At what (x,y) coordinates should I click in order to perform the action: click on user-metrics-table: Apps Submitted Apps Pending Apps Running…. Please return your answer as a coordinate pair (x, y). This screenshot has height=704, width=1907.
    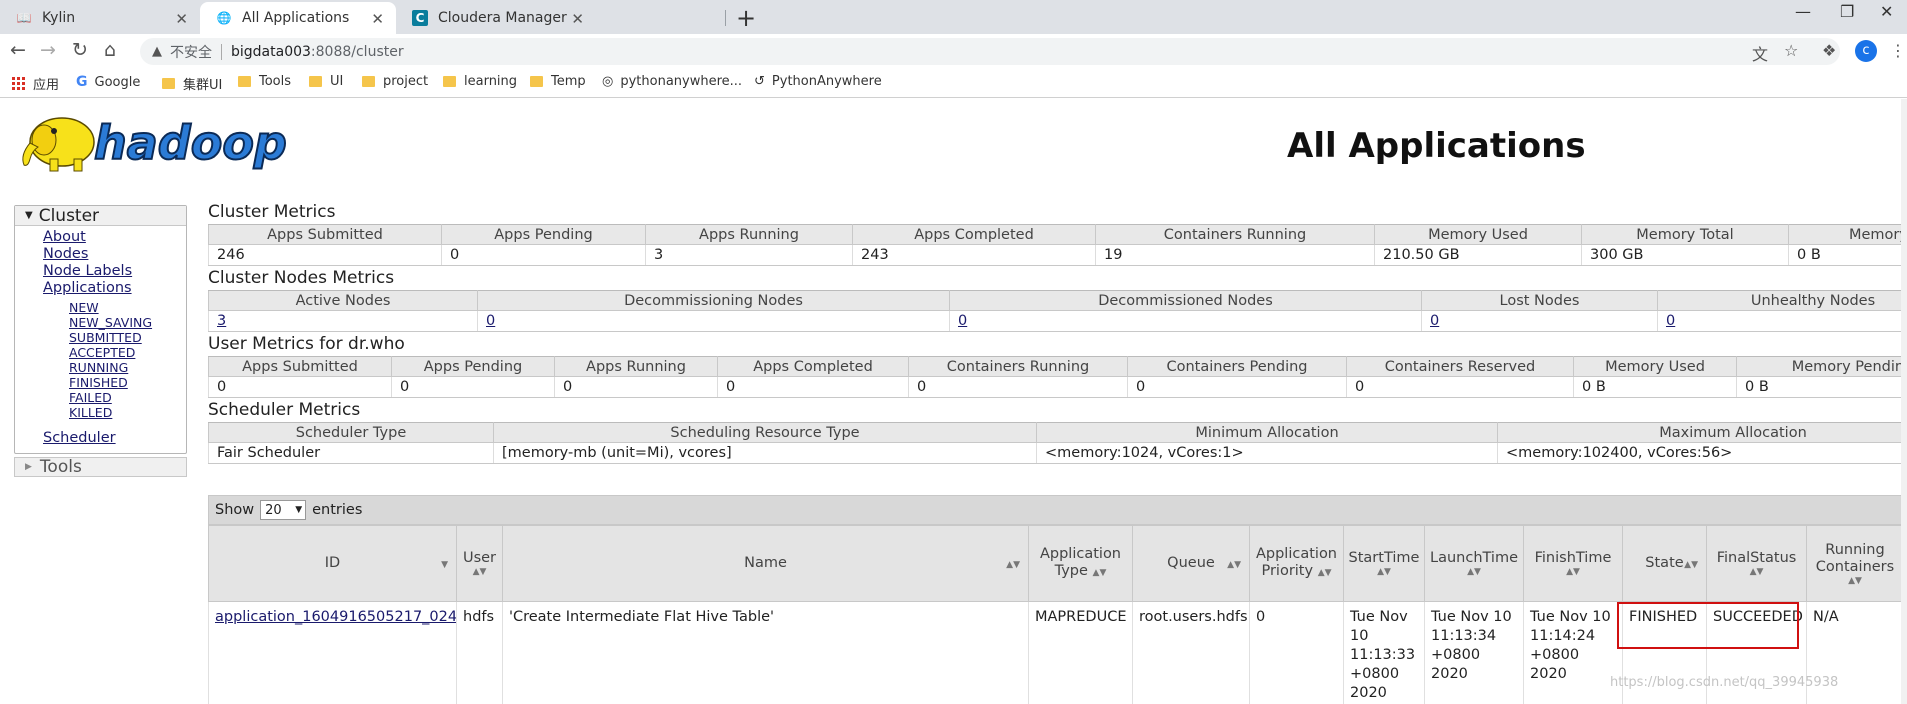
    Looking at the image, I should click on (1057, 377).